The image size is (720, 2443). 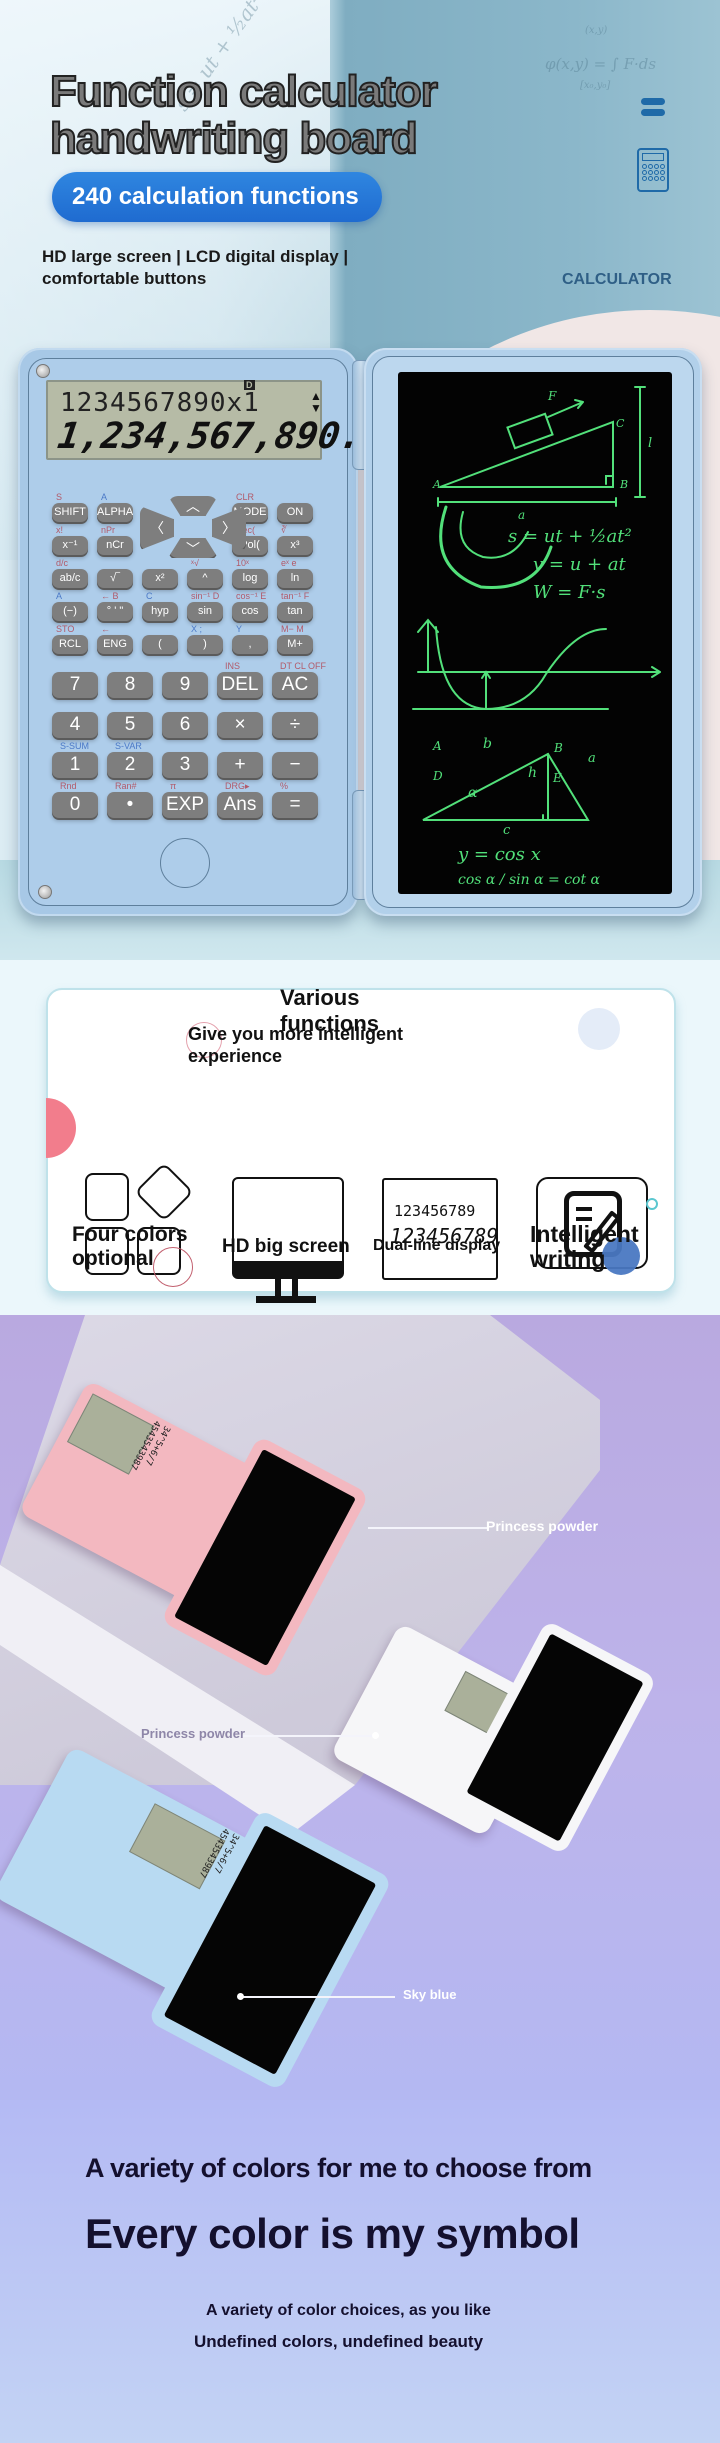 What do you see at coordinates (240, 725) in the screenshot?
I see `key-num: ×` at bounding box center [240, 725].